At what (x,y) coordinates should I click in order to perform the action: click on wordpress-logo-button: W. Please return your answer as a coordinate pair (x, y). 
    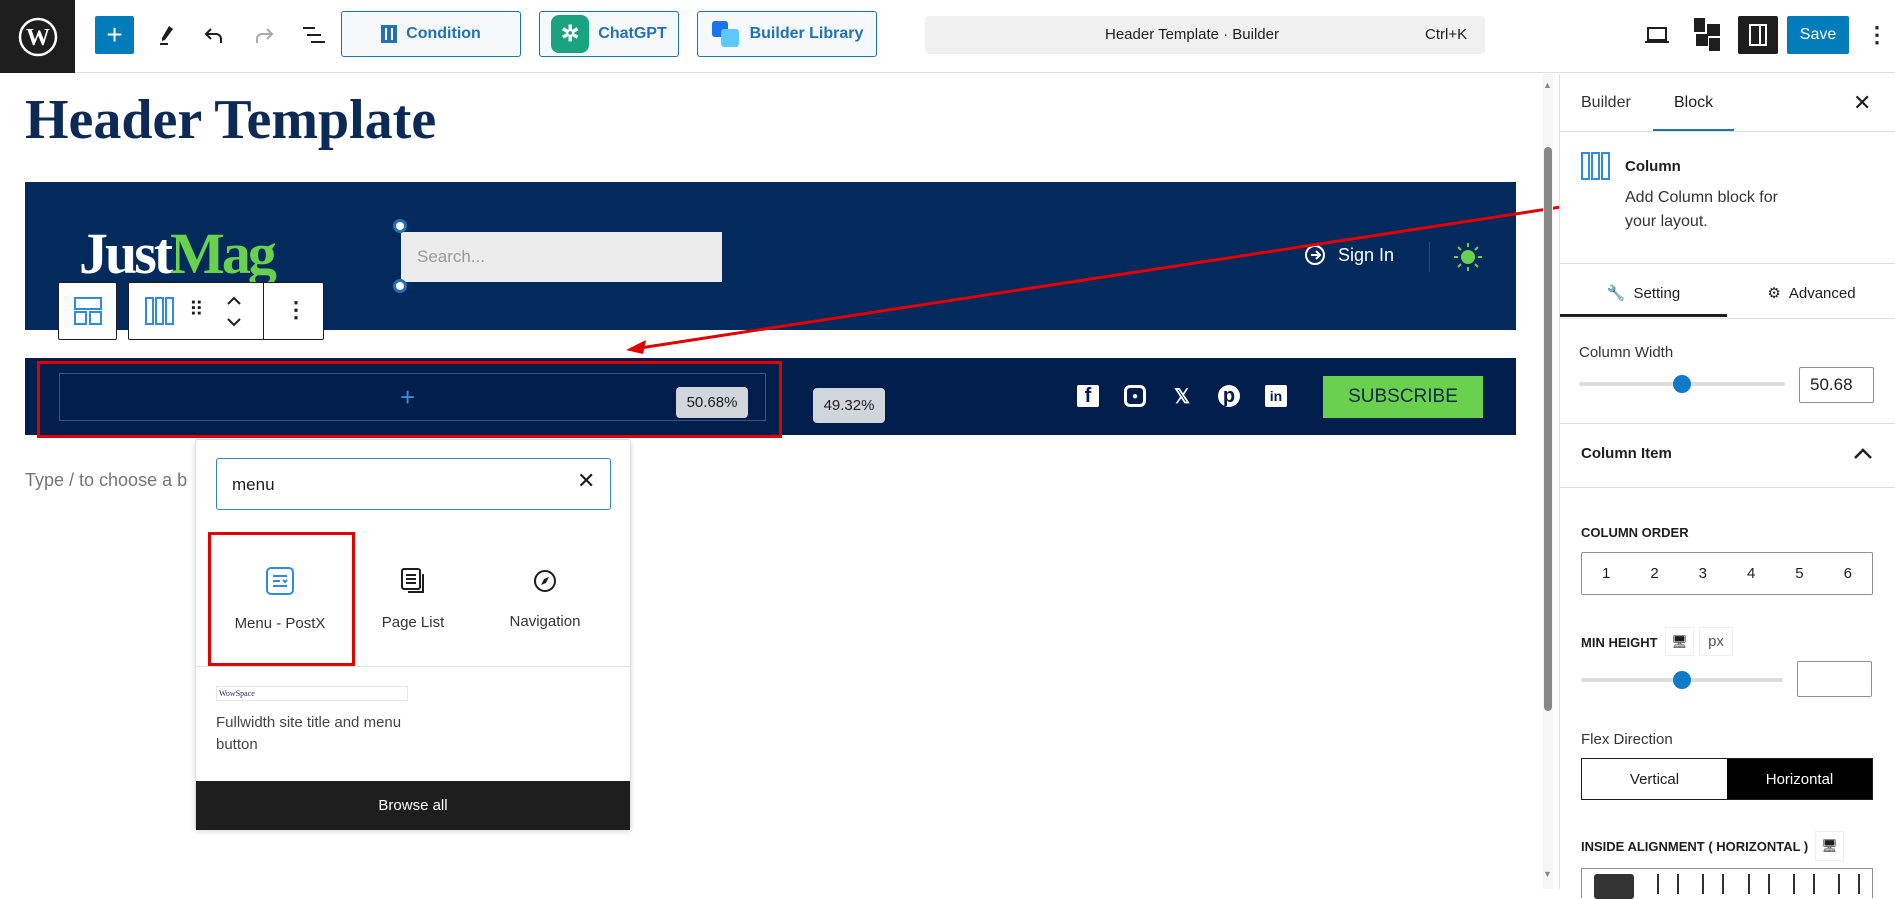
    Looking at the image, I should click on (37, 36).